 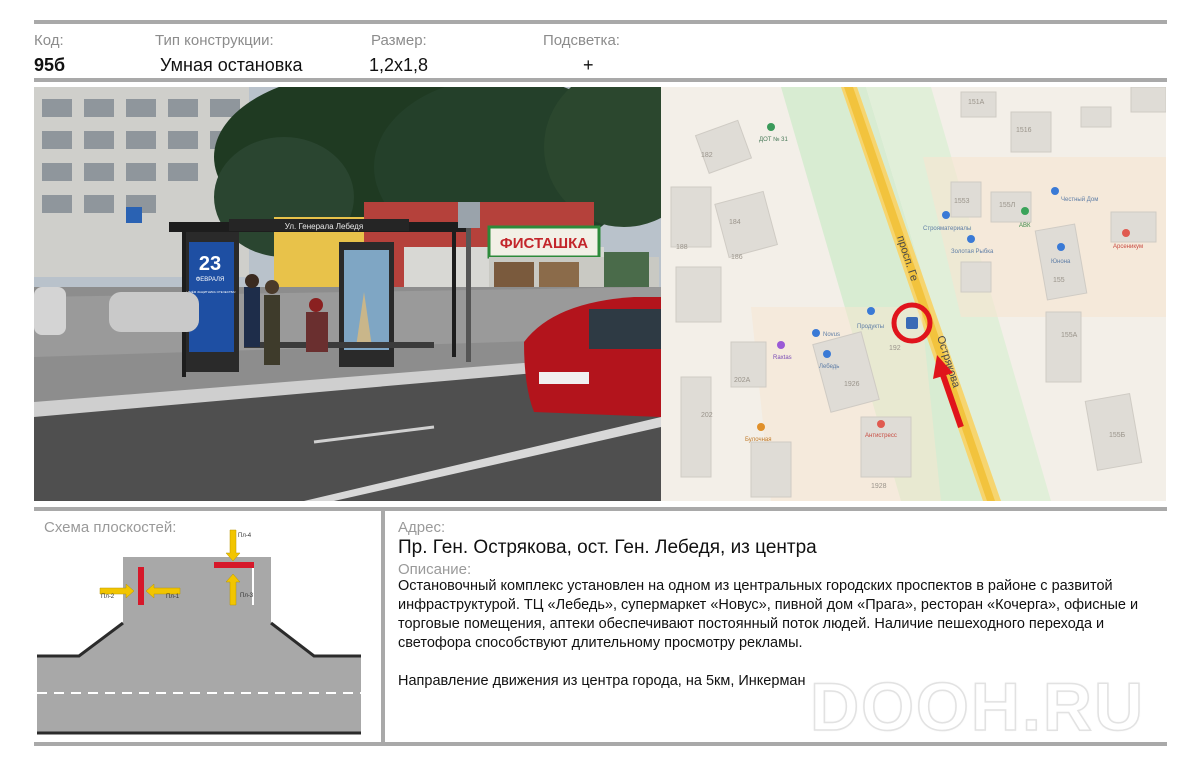 What do you see at coordinates (977, 707) in the screenshot?
I see `watermark-logo: DOOH.RU` at bounding box center [977, 707].